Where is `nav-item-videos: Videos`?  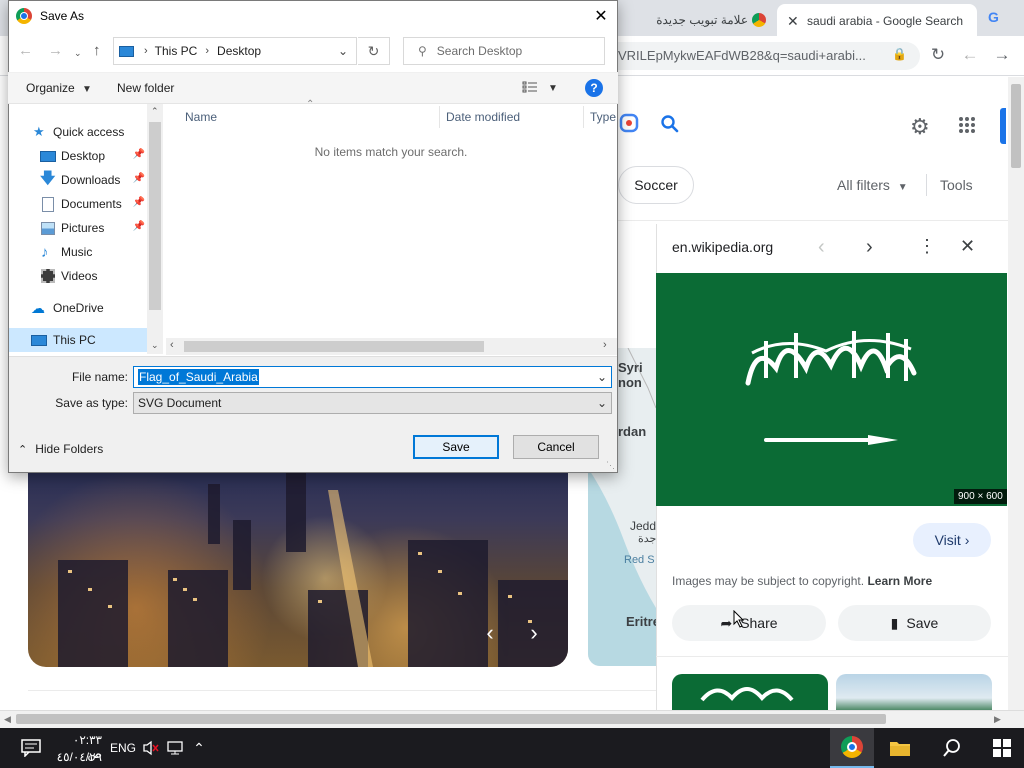 nav-item-videos: Videos is located at coordinates (78, 276).